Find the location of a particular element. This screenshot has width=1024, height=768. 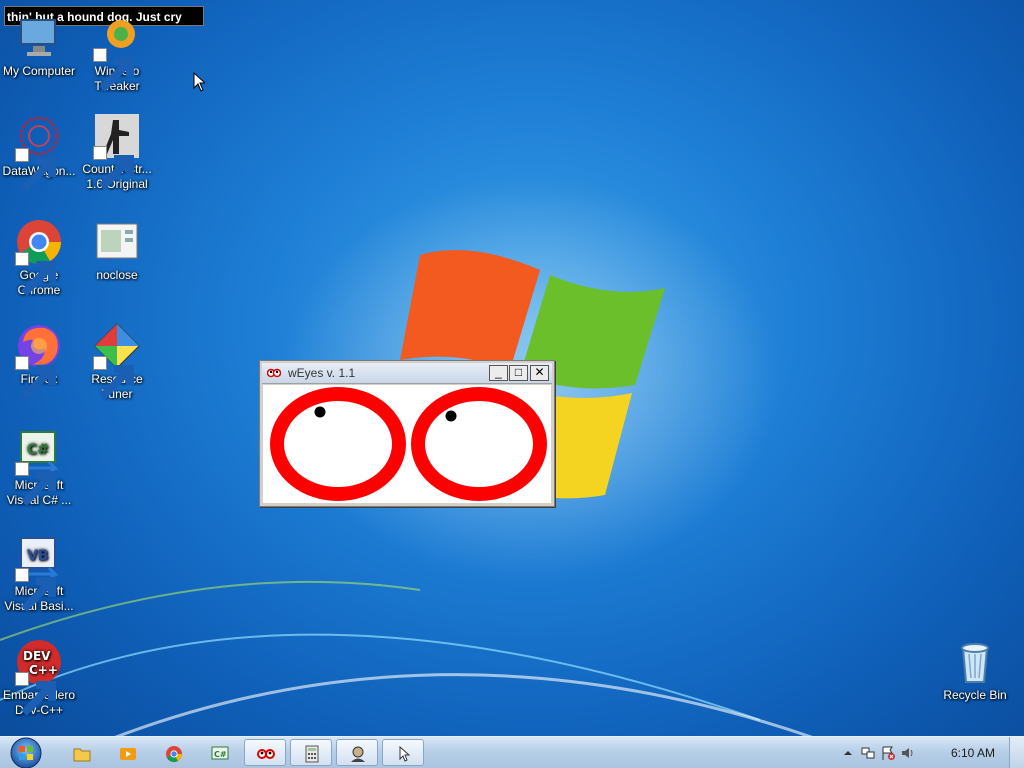

left-eye is located at coordinates (338, 444).